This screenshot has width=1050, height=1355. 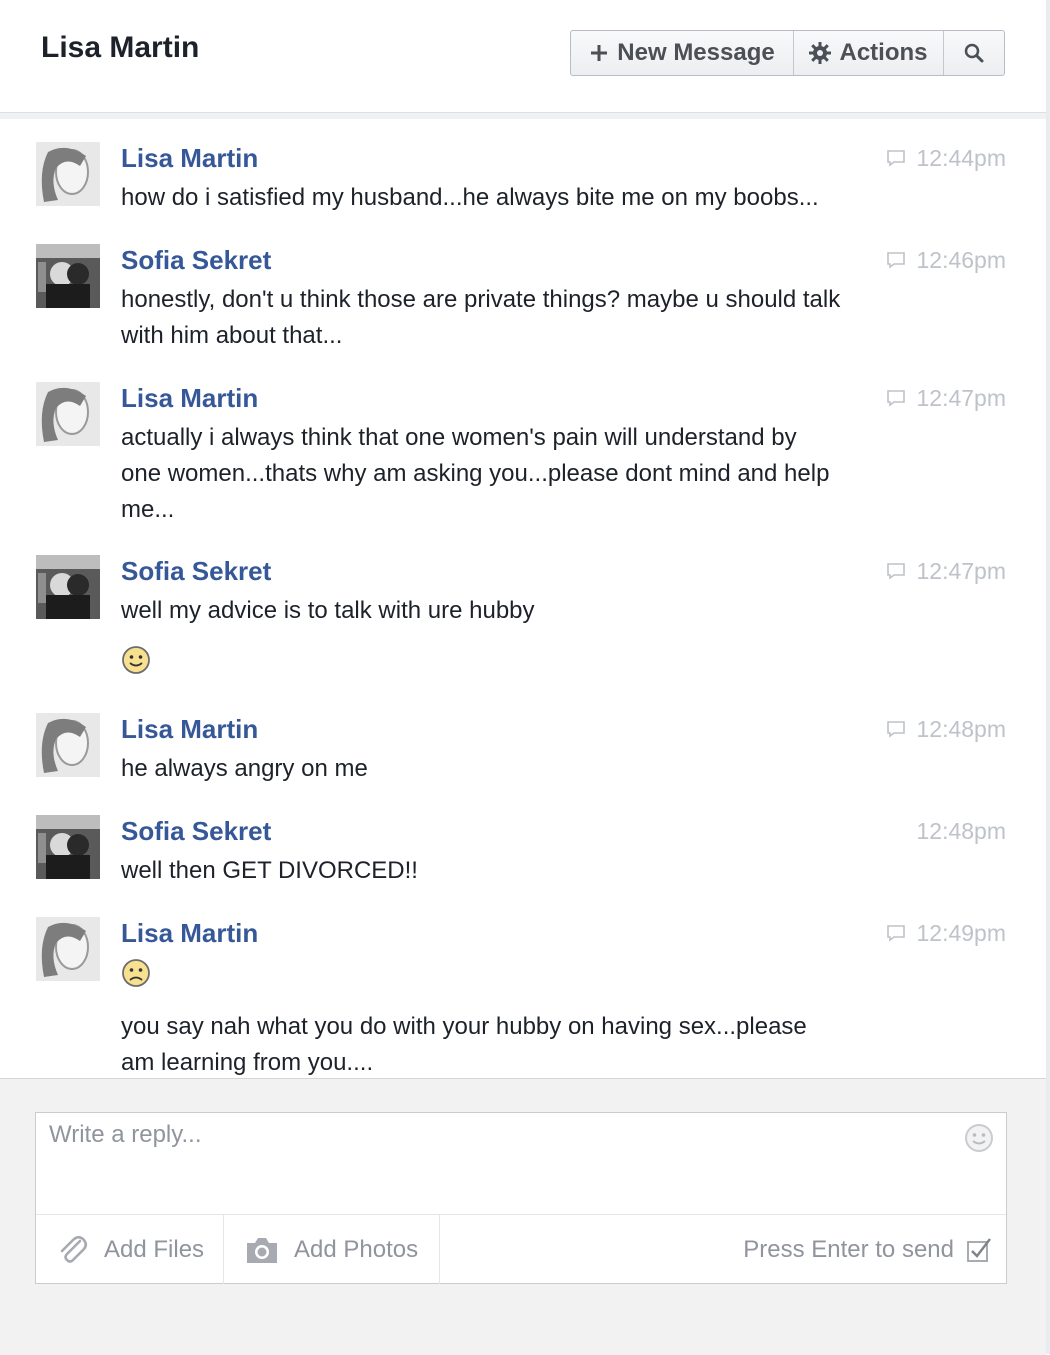 What do you see at coordinates (516, 871) in the screenshot?
I see `message-body: well then GET DIVORCED!!` at bounding box center [516, 871].